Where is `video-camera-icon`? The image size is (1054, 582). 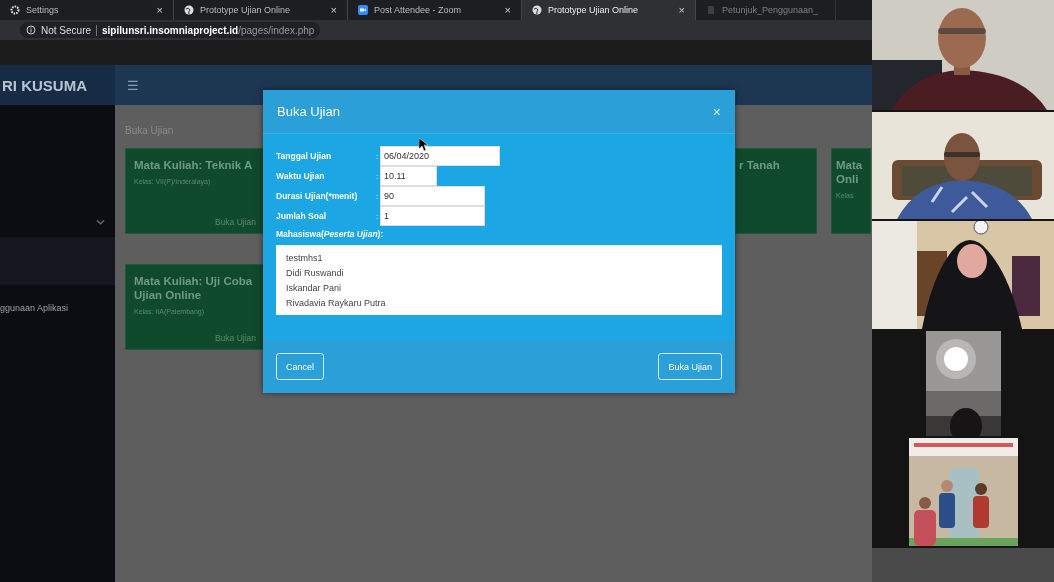
video-camera-icon is located at coordinates (363, 10).